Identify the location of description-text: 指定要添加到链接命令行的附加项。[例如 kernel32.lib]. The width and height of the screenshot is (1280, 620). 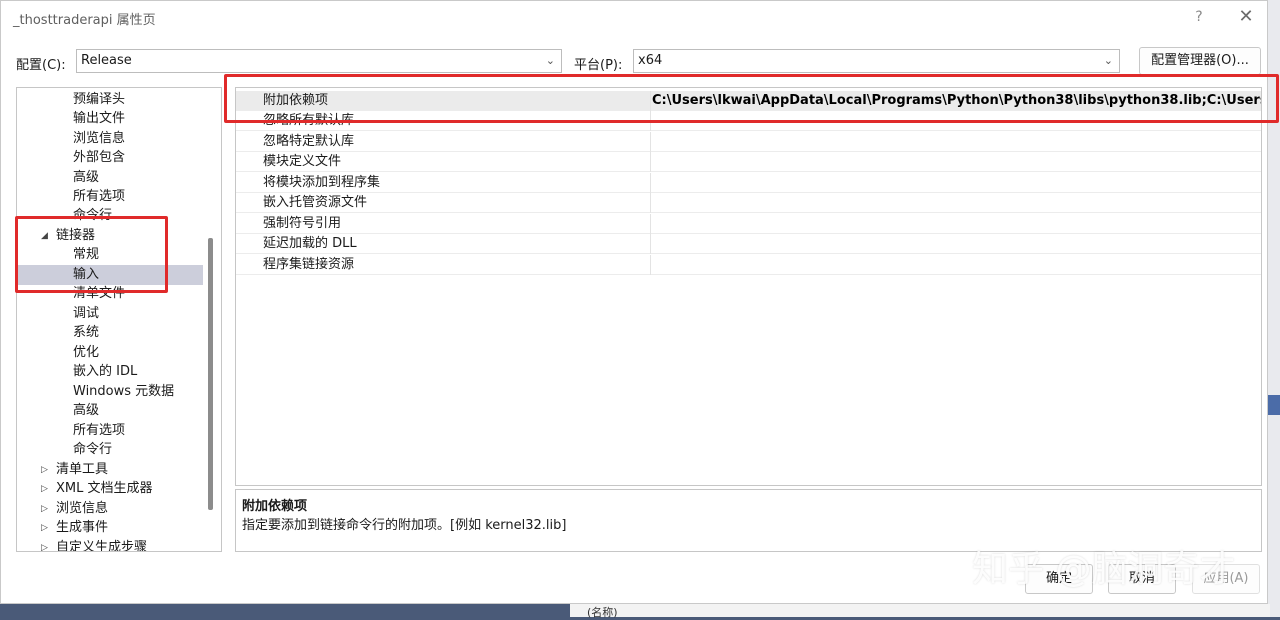
(404, 525).